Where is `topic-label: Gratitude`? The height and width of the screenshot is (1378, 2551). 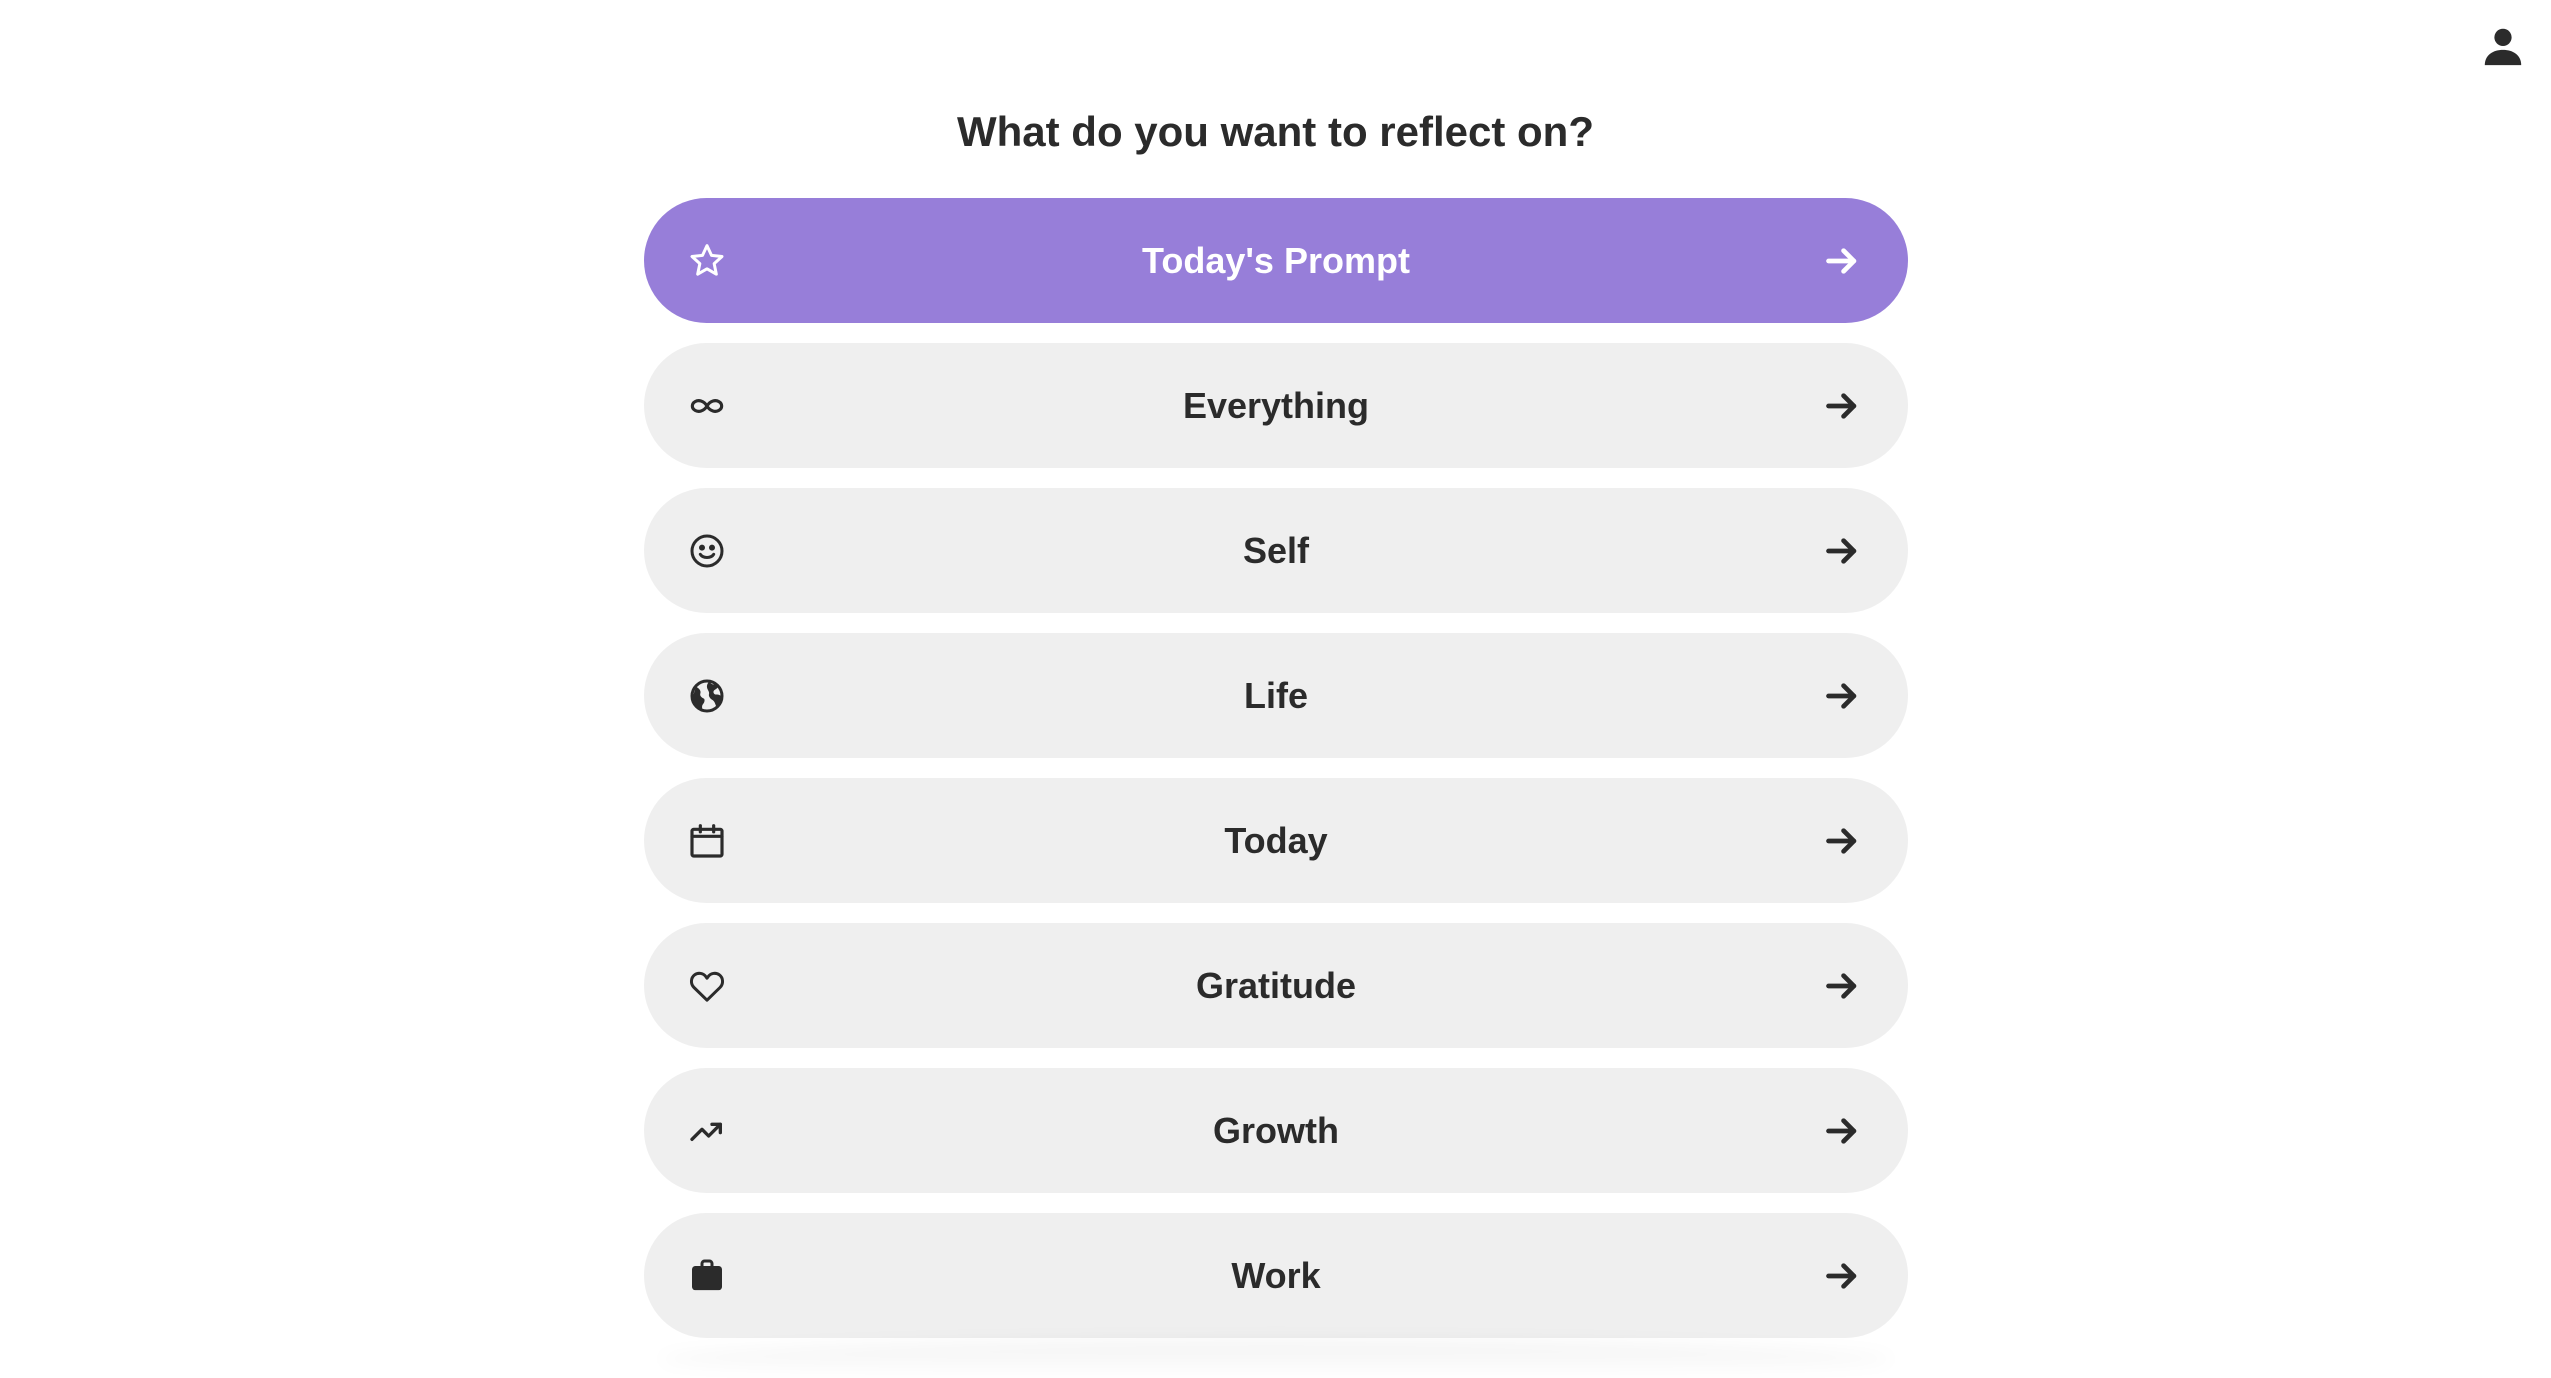
topic-label: Gratitude is located at coordinates (1275, 985).